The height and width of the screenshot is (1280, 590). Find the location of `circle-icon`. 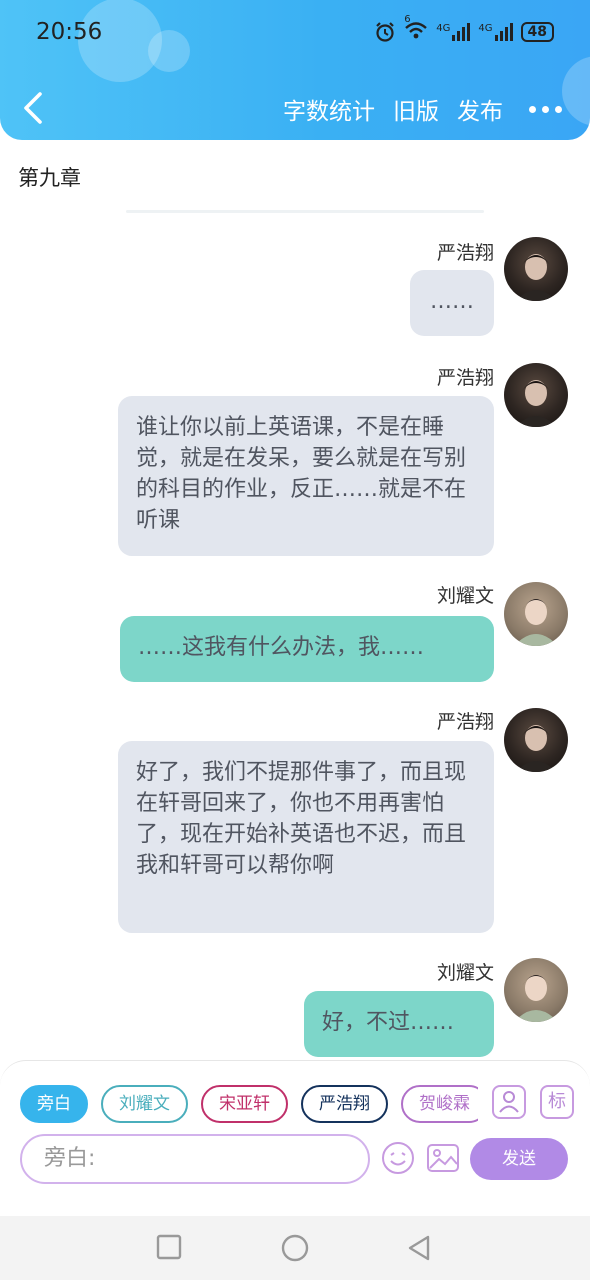

circle-icon is located at coordinates (295, 1248).